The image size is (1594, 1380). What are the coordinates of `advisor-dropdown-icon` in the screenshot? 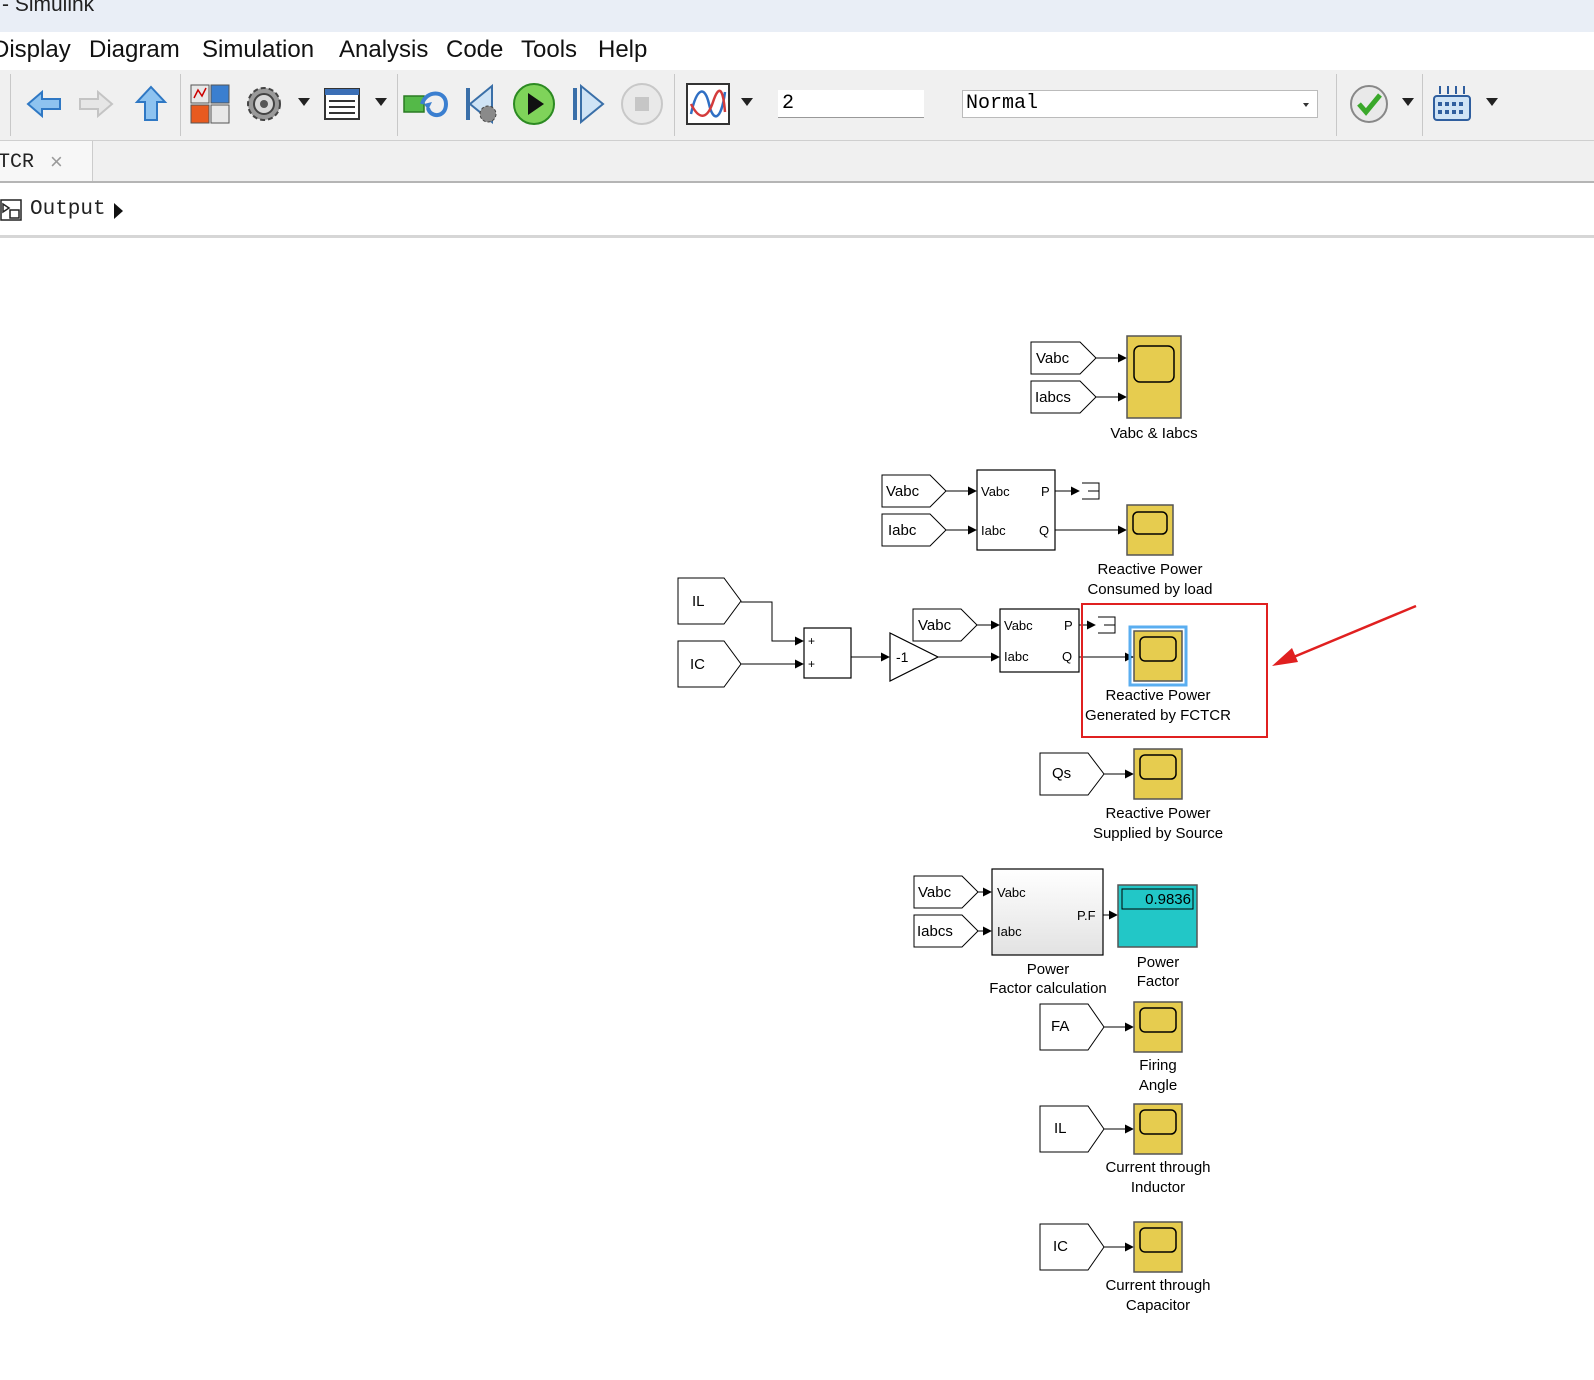 It's located at (1408, 102).